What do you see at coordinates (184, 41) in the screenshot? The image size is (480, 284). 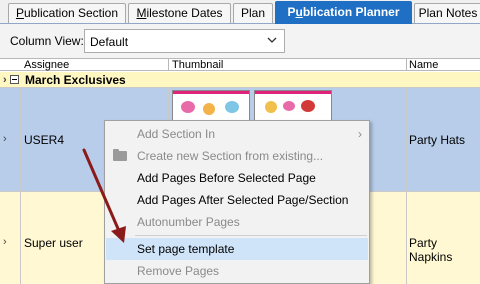 I see `column-view-select: Default` at bounding box center [184, 41].